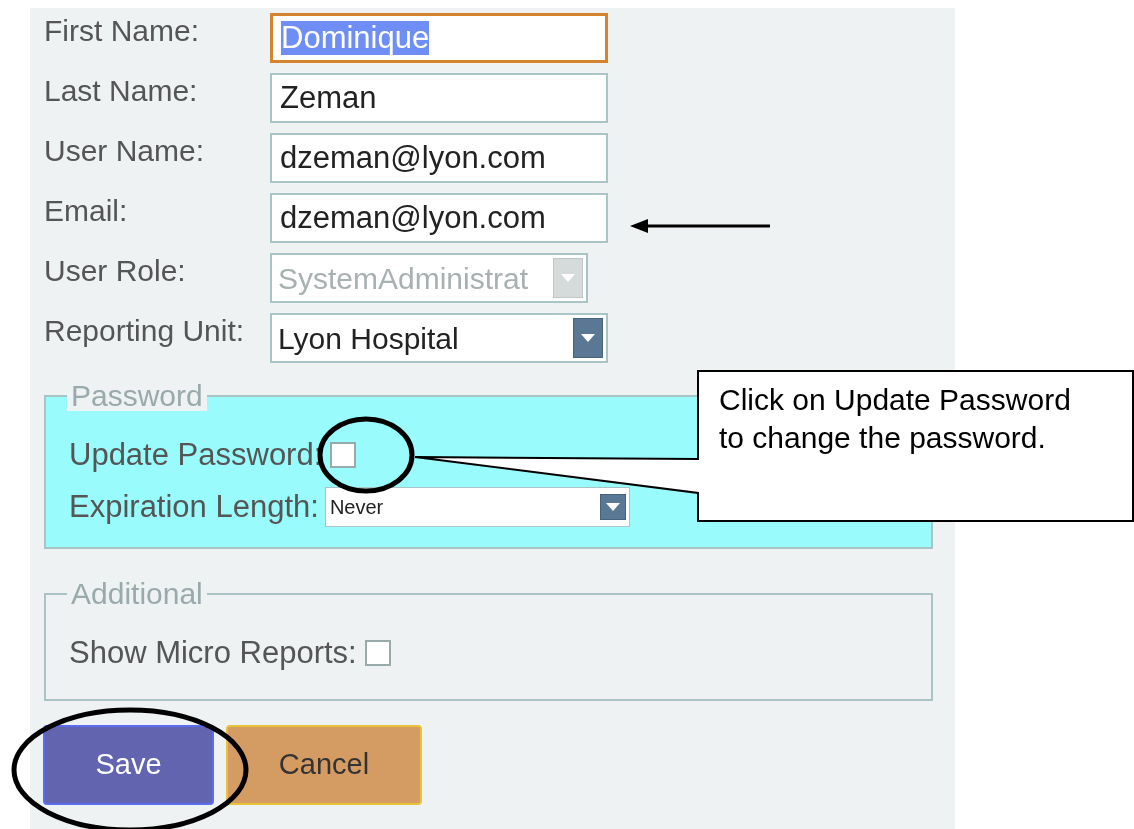 This screenshot has height=829, width=1134. I want to click on save-button: Save, so click(128, 765).